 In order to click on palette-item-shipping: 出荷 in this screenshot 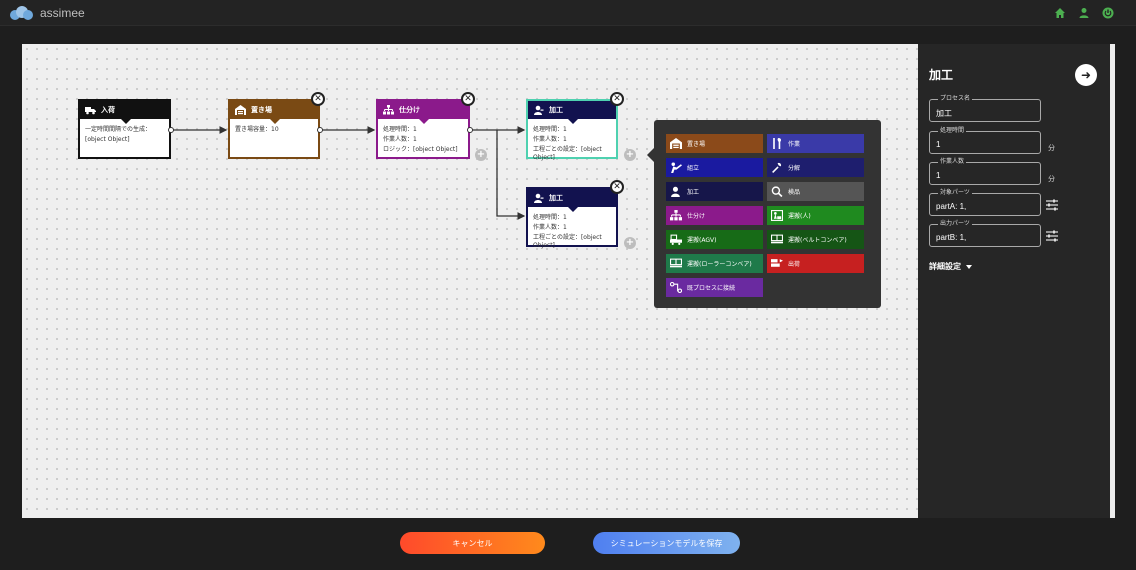, I will do `click(815, 263)`.